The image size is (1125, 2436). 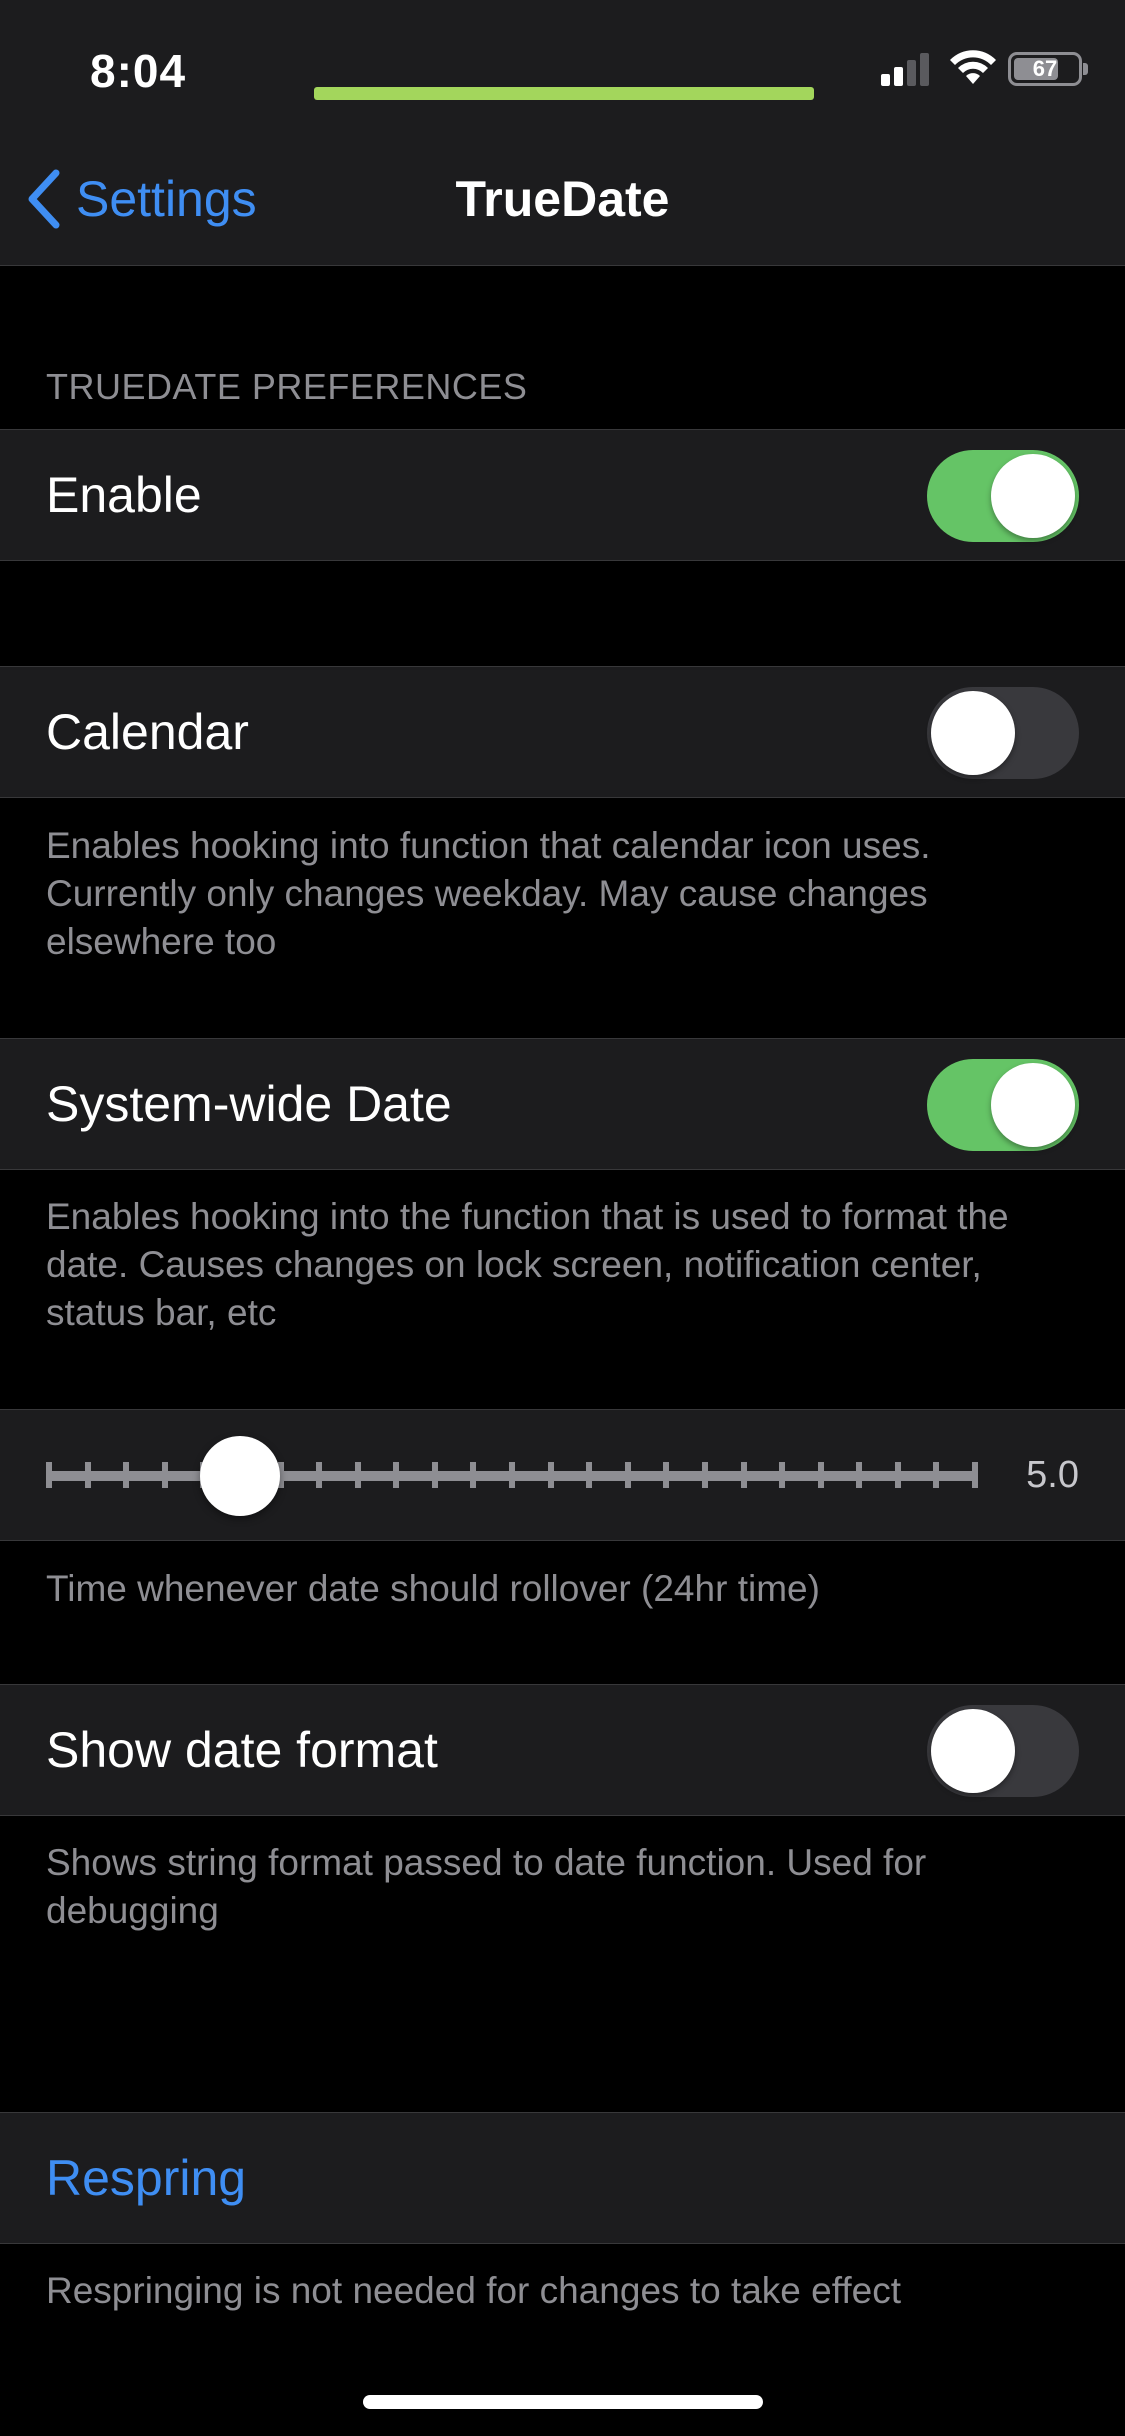 I want to click on system-wide-date-row: System-wide Date, so click(x=562, y=1104).